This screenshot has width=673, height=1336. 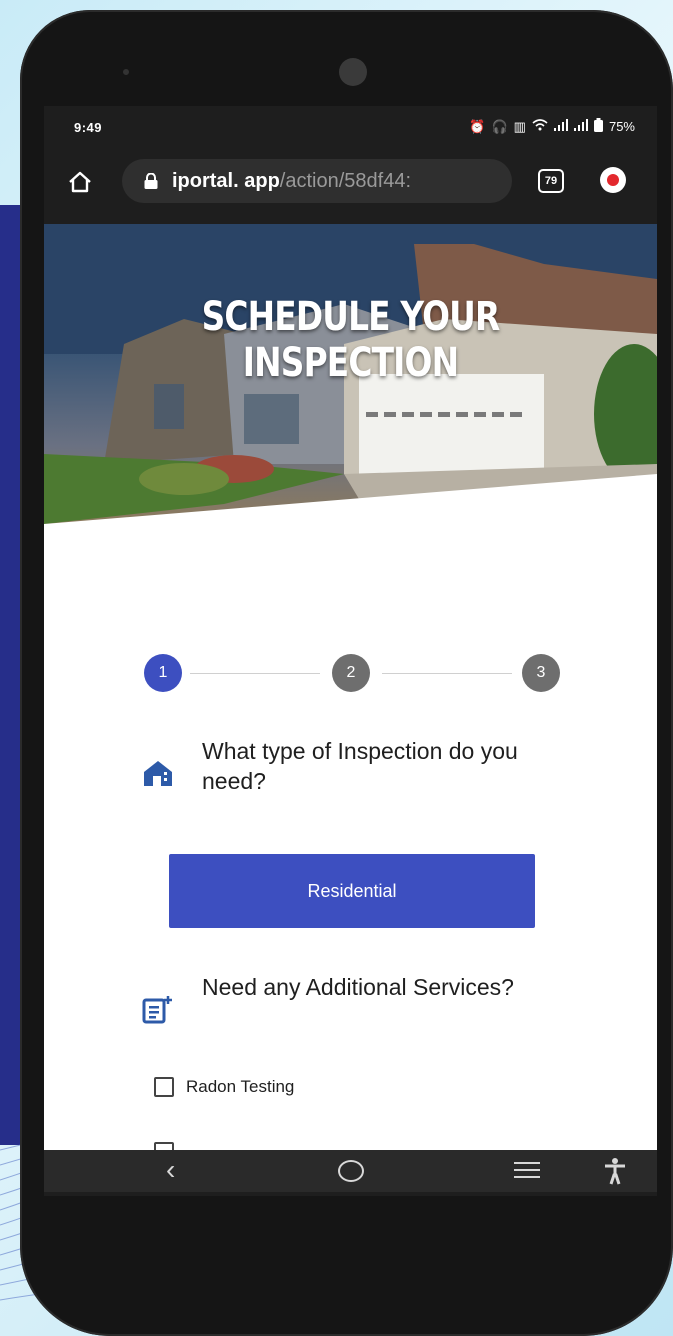 I want to click on status-bar: 9:49 ⏰ 🎧 ▥ 75%, so click(x=350, y=128).